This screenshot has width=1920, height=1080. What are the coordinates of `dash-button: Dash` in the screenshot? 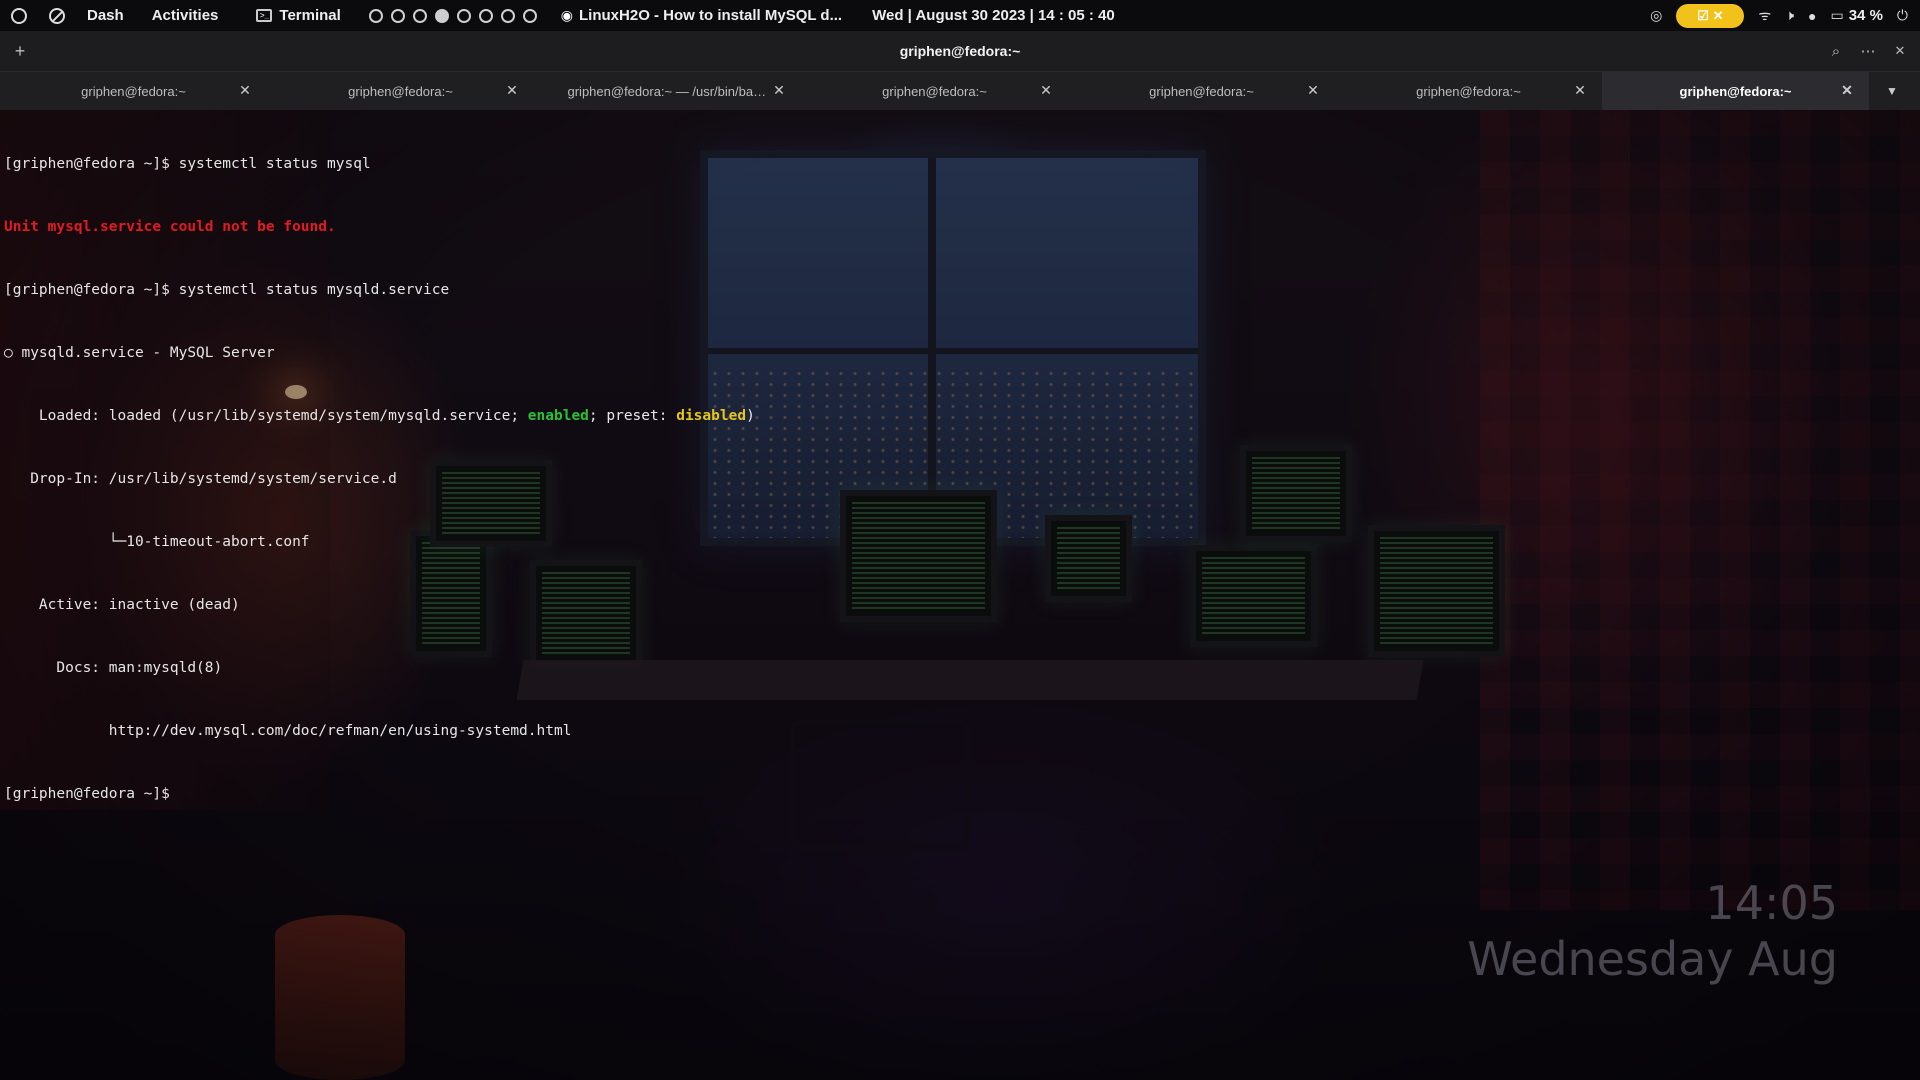 It's located at (105, 15).